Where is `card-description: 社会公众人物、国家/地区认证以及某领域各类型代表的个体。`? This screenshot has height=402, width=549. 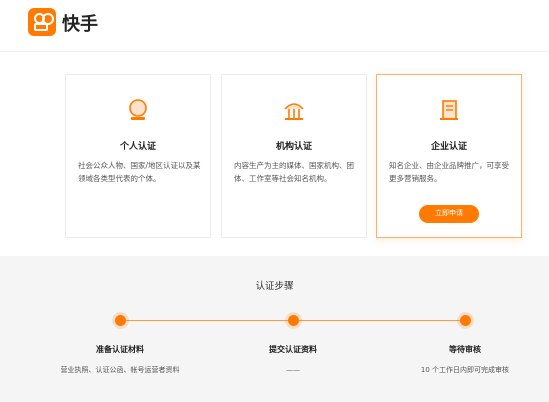 card-description: 社会公众人物、国家/地区认证以及某领域各类型代表的个体。 is located at coordinates (139, 172).